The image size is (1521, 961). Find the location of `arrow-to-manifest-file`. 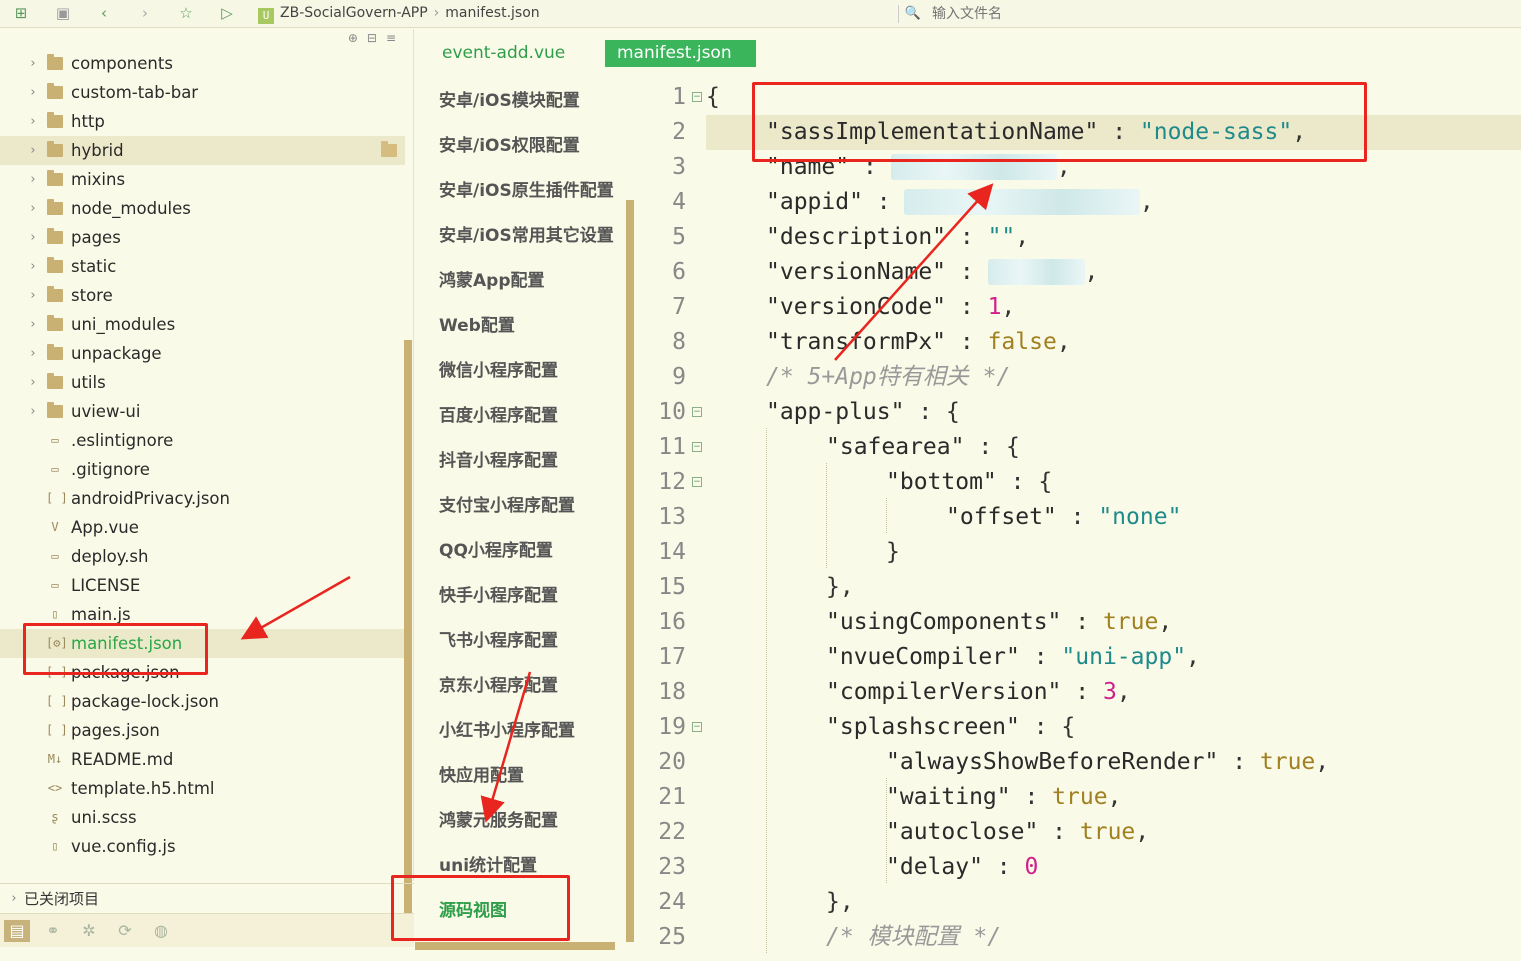

arrow-to-manifest-file is located at coordinates (295, 607).